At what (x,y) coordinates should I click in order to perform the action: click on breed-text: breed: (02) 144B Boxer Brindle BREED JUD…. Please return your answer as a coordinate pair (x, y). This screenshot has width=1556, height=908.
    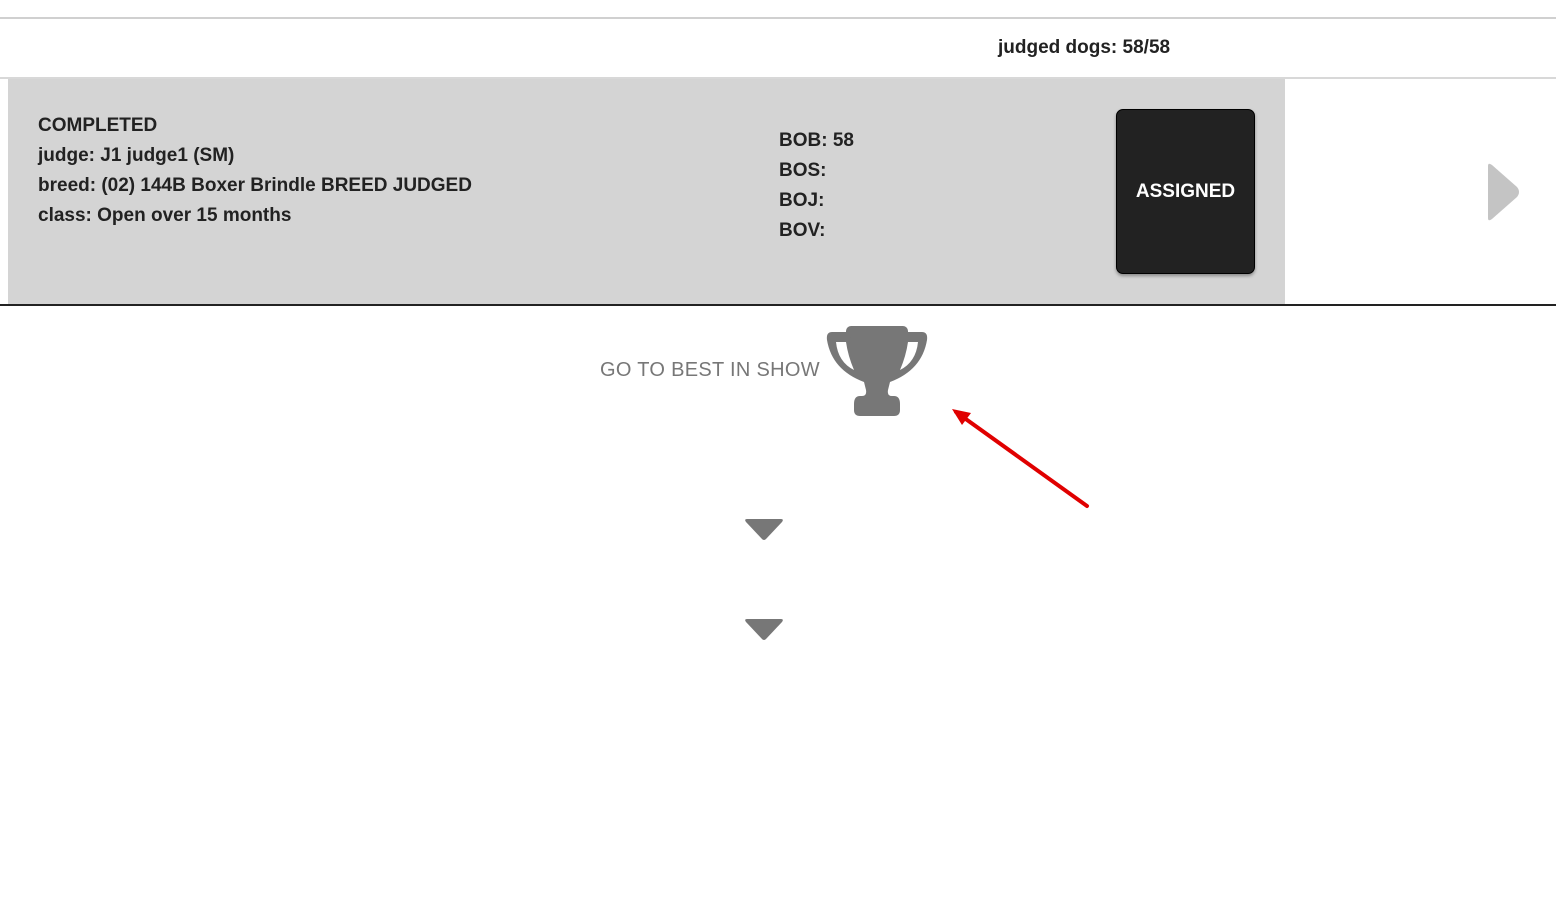
    Looking at the image, I should click on (255, 185).